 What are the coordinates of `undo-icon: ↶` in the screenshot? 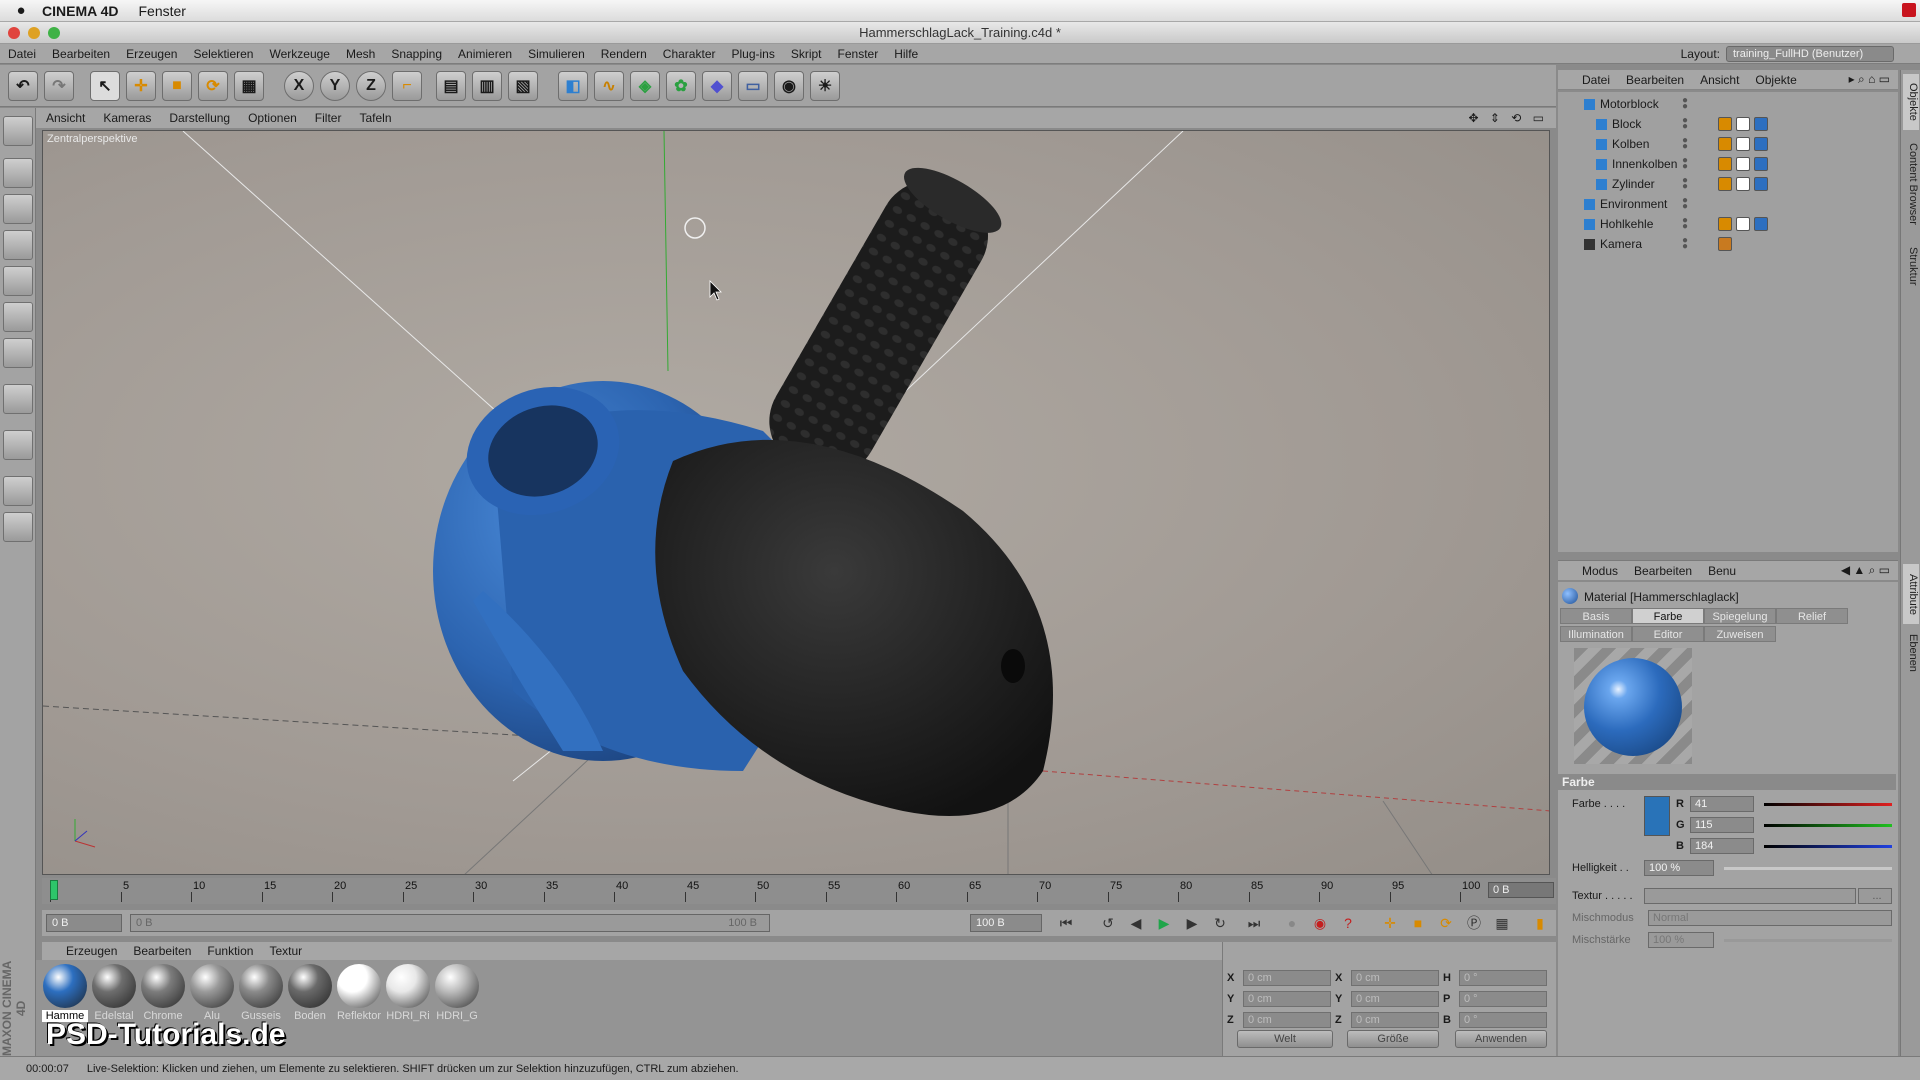 It's located at (23, 86).